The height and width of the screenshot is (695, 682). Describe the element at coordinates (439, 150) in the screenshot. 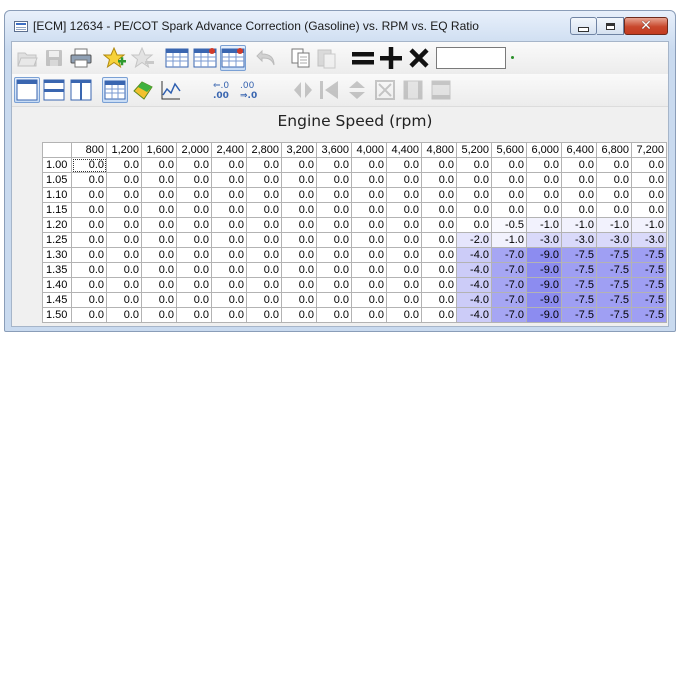

I see `column-header: 4,800` at that location.